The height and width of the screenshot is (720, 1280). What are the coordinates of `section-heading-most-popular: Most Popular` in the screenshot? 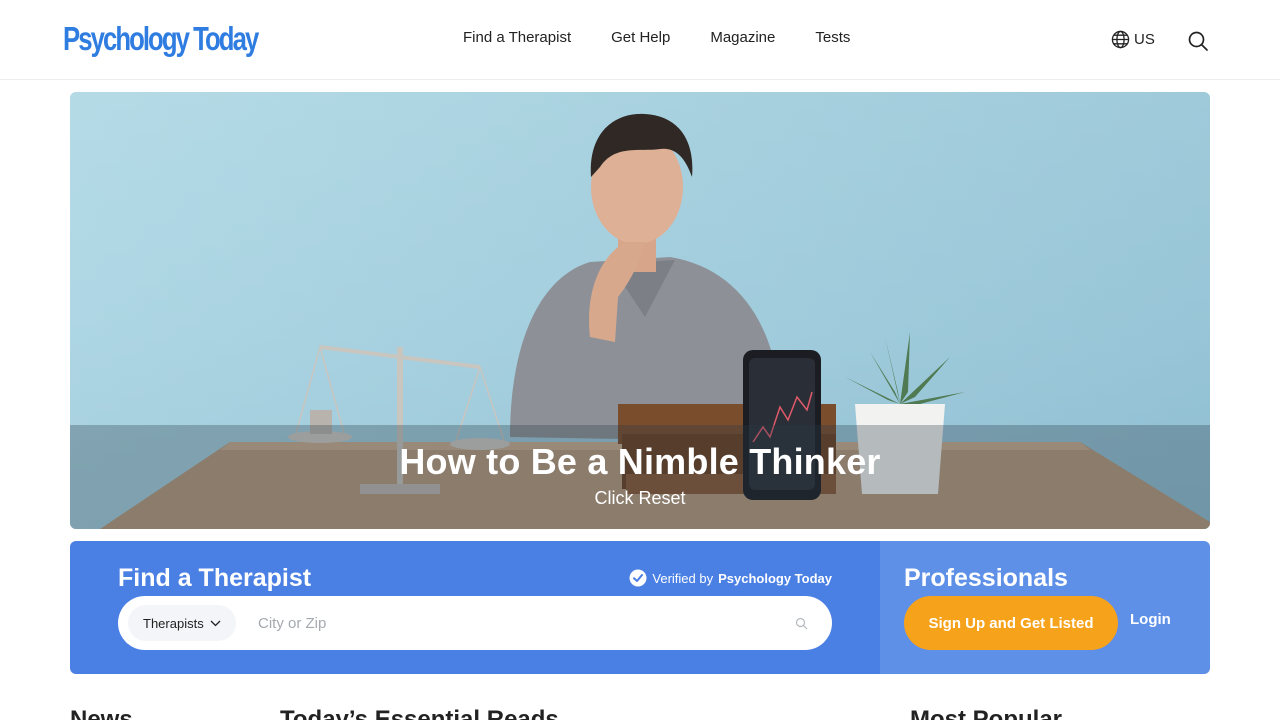 It's located at (986, 713).